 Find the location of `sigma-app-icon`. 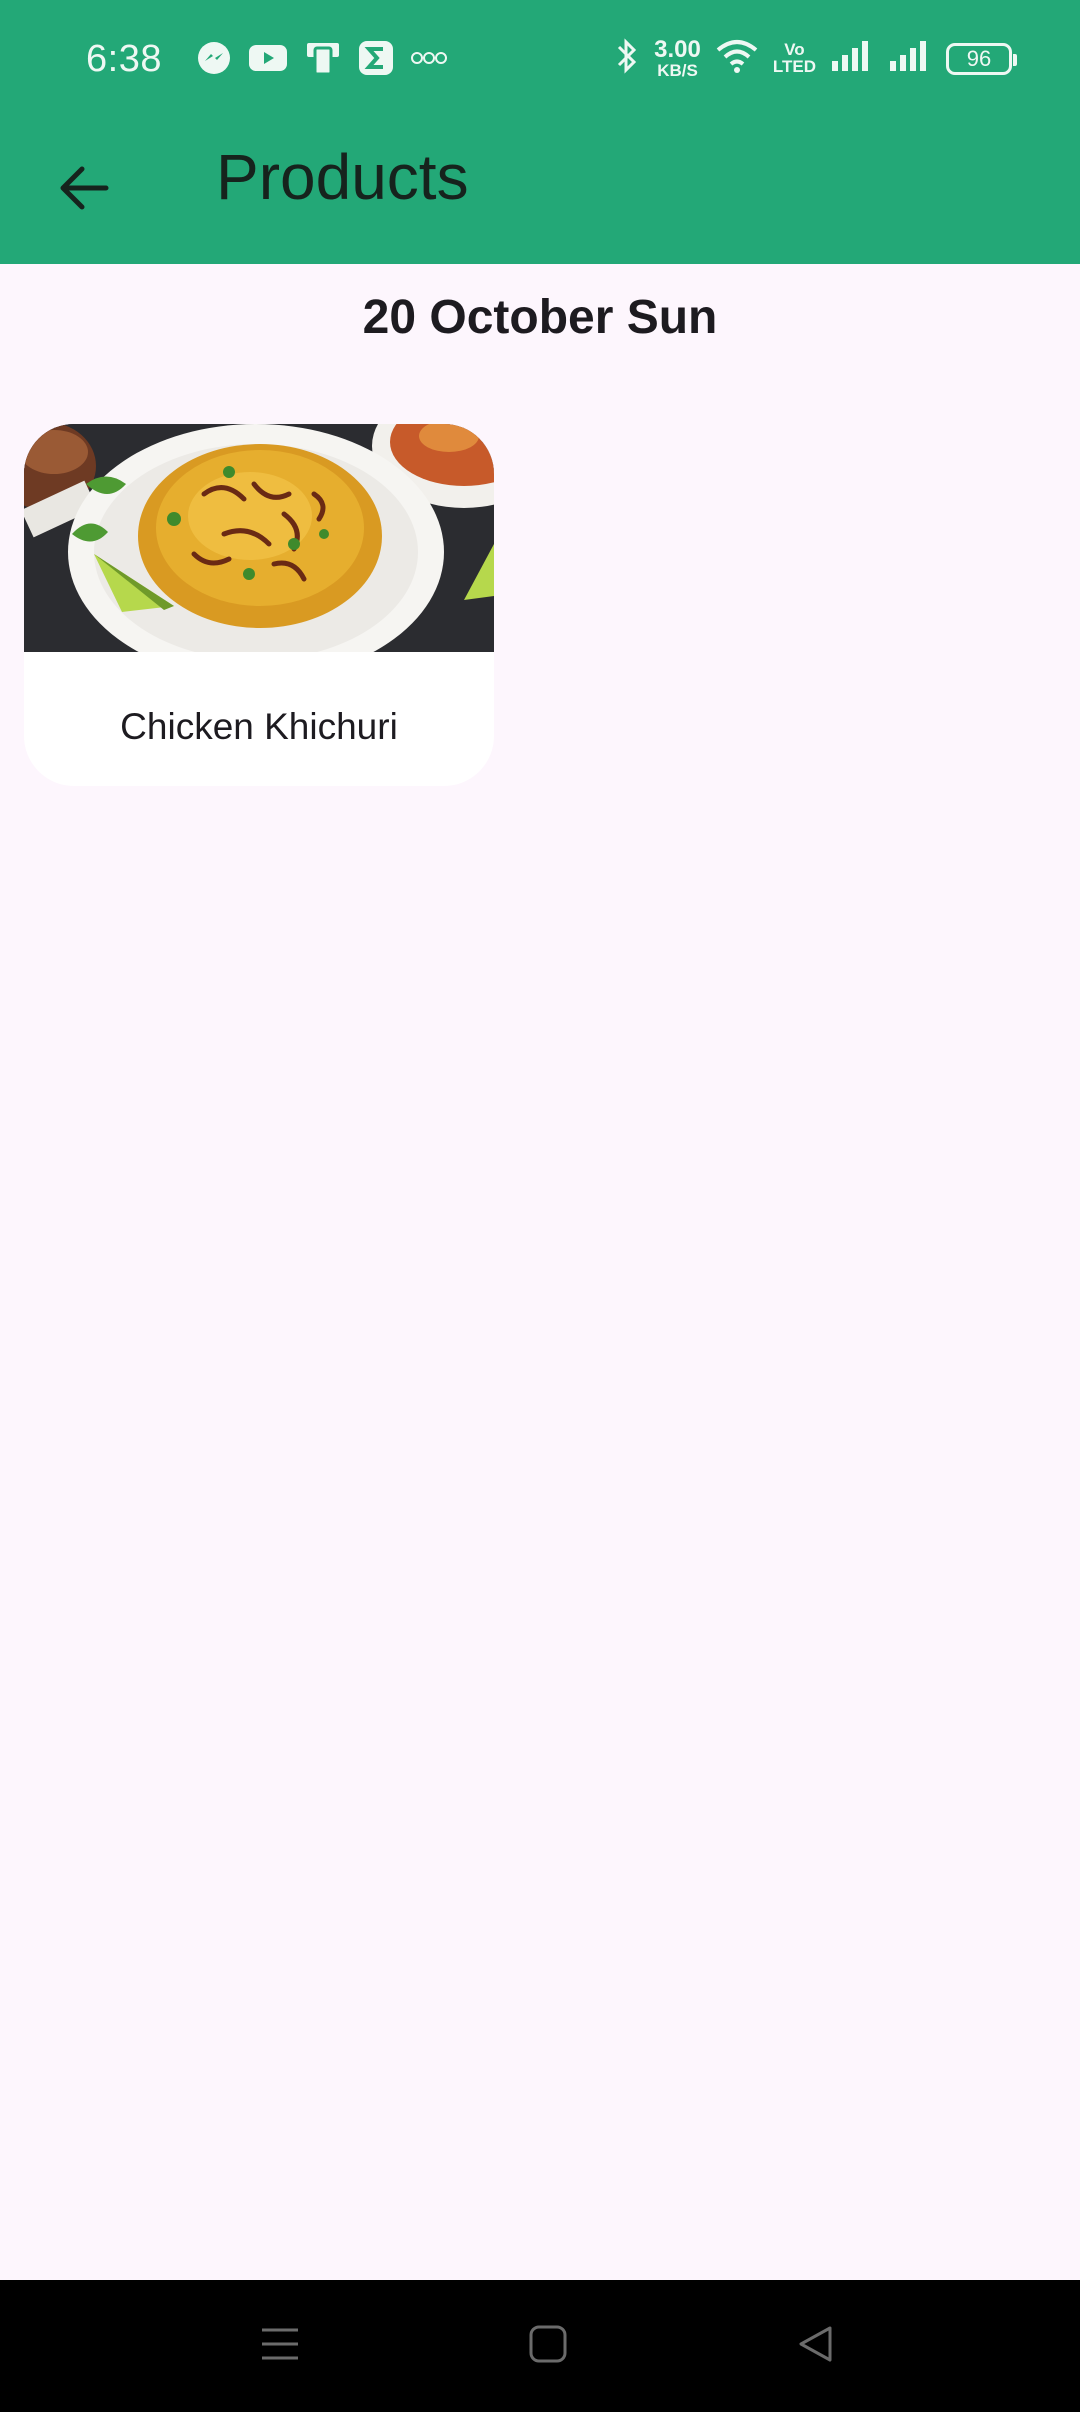

sigma-app-icon is located at coordinates (376, 60).